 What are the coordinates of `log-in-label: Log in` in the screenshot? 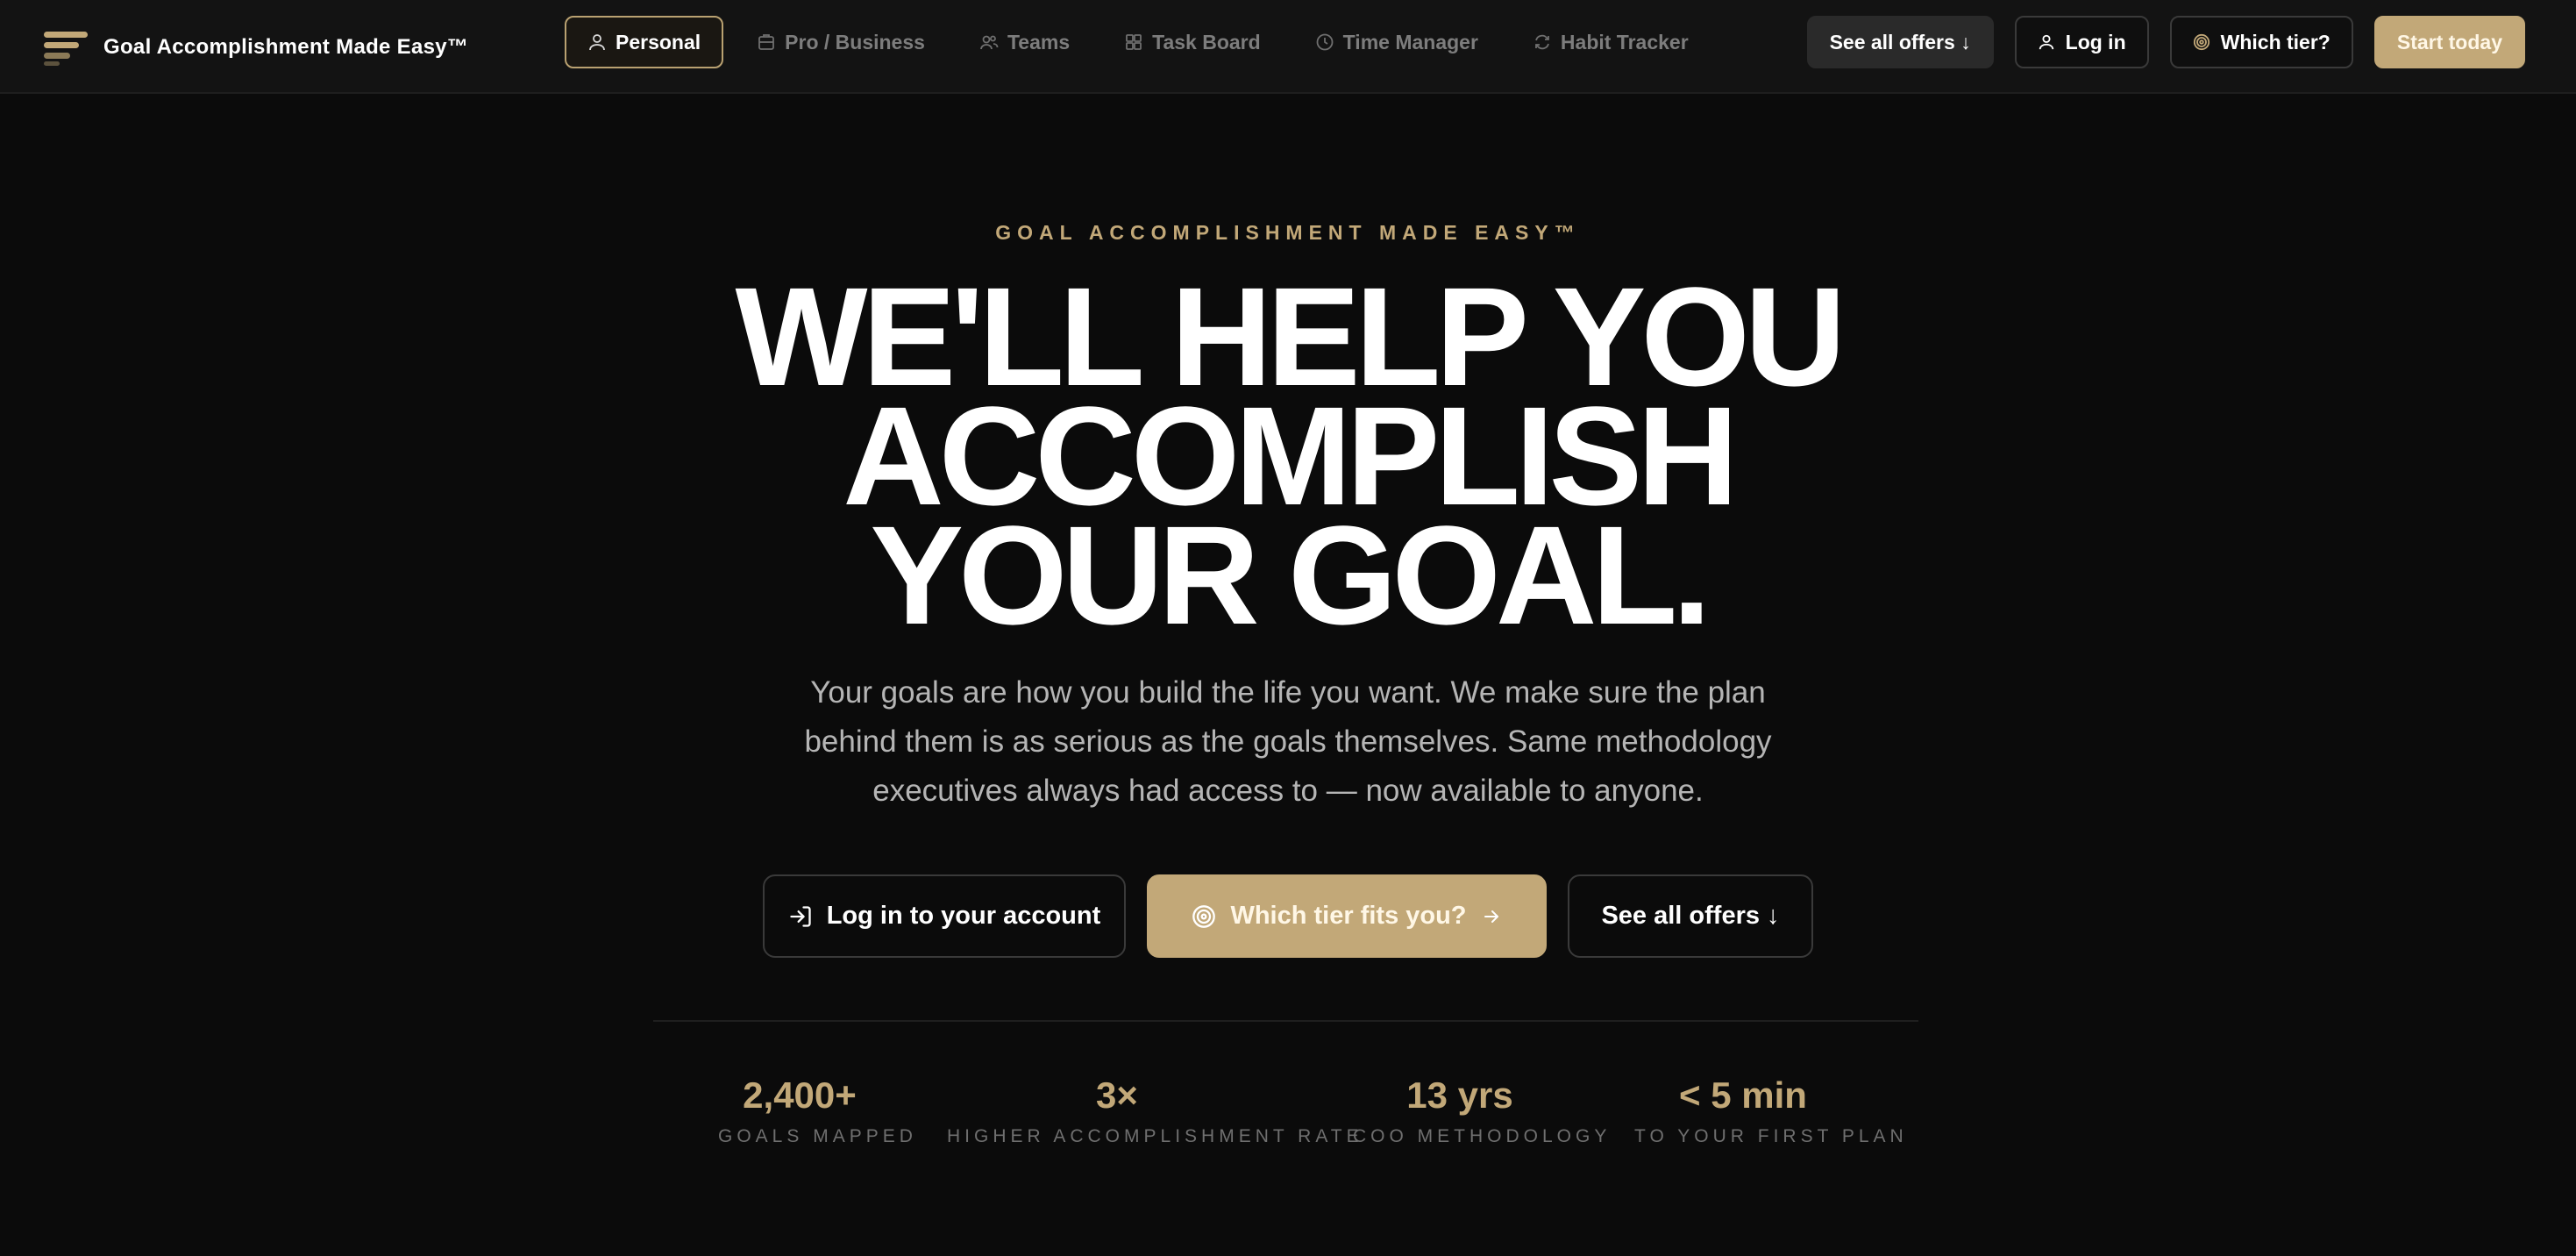 It's located at (2095, 42).